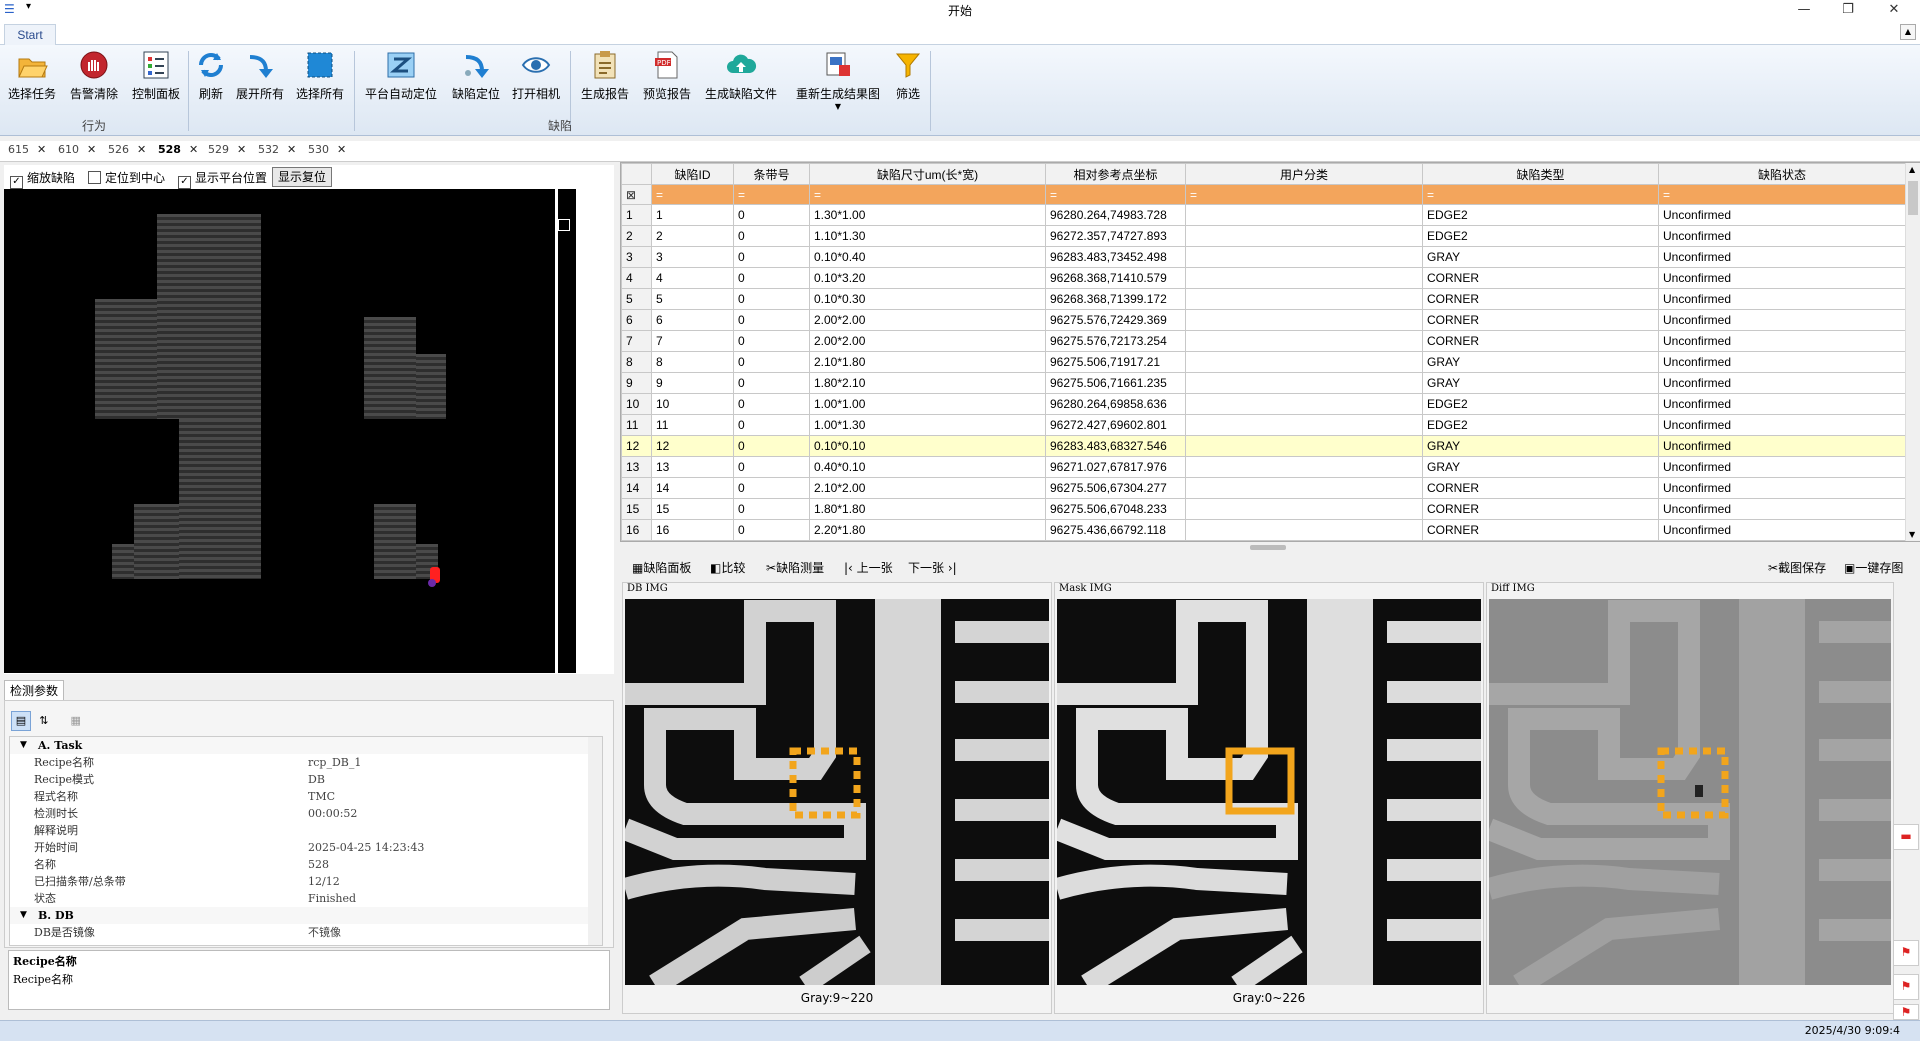 The image size is (1920, 1041). I want to click on db-image, so click(837, 792).